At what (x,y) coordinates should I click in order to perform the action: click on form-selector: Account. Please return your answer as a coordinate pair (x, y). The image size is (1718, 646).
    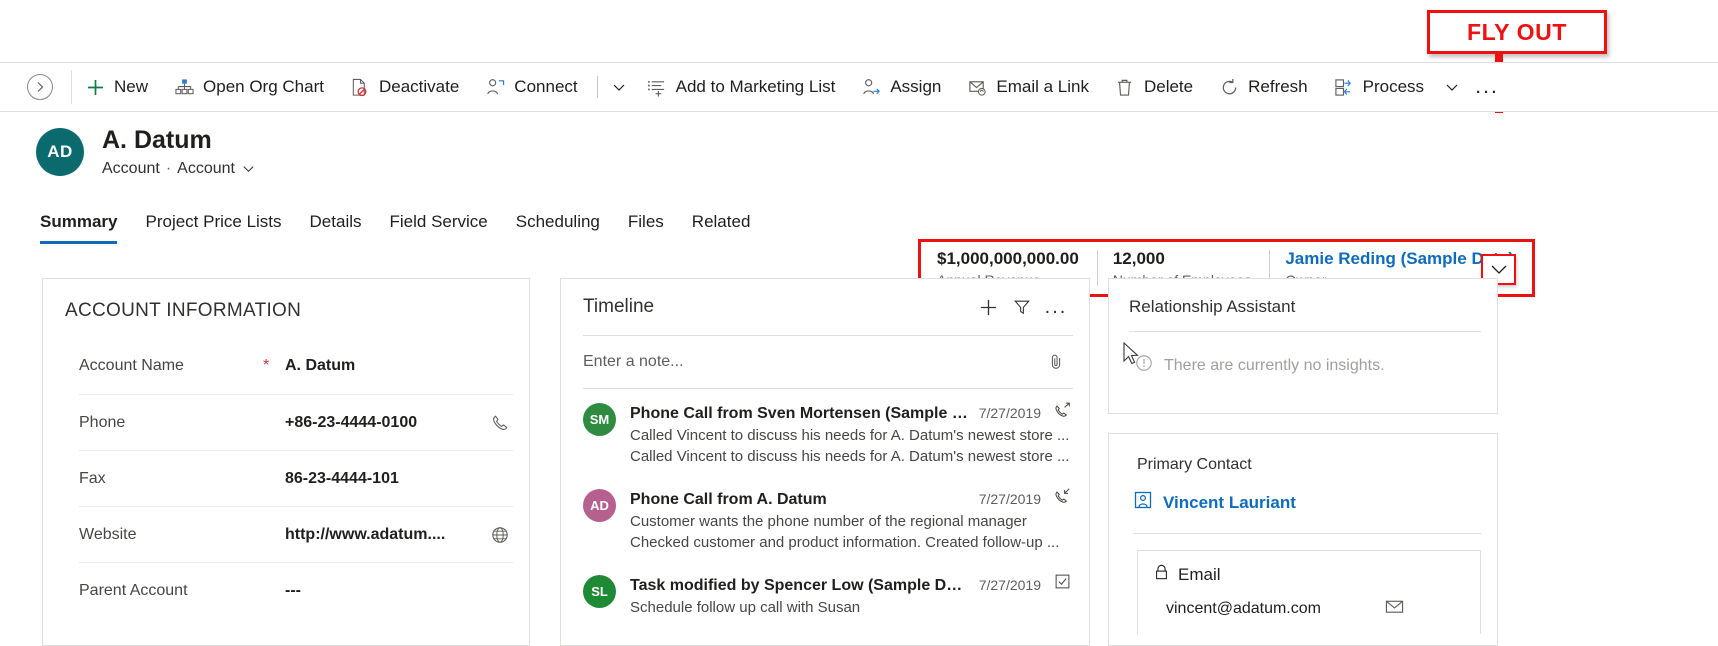
    Looking at the image, I should click on (216, 169).